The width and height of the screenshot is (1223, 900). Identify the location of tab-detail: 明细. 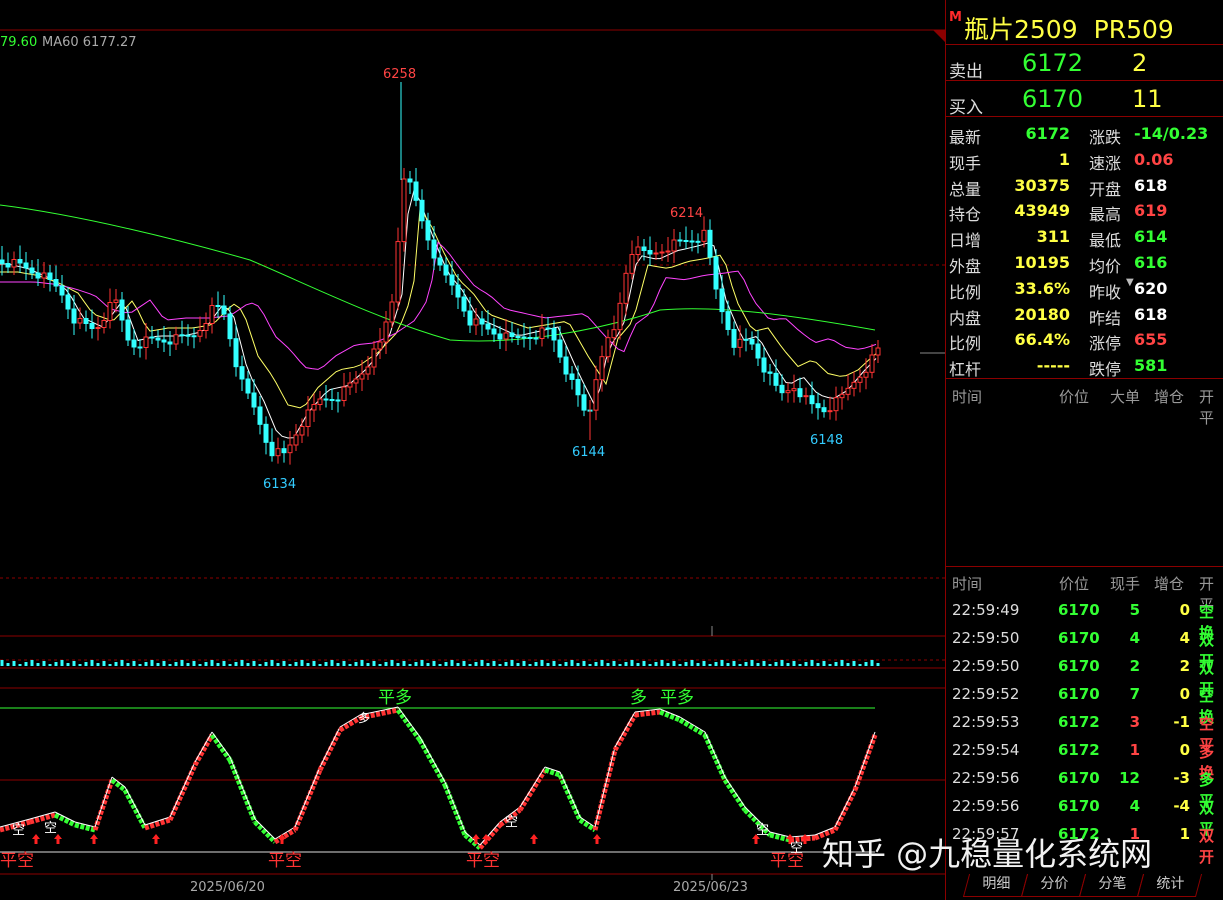
(995, 885).